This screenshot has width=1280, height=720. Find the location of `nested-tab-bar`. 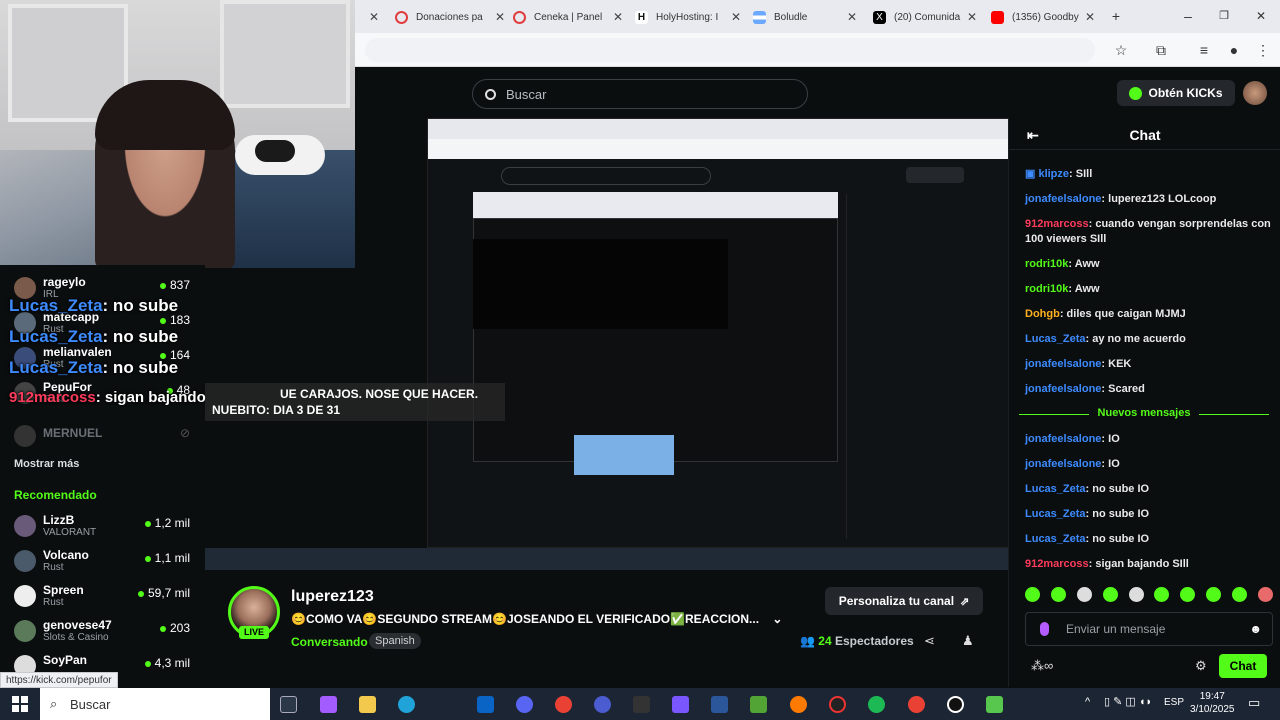

nested-tab-bar is located at coordinates (718, 129).